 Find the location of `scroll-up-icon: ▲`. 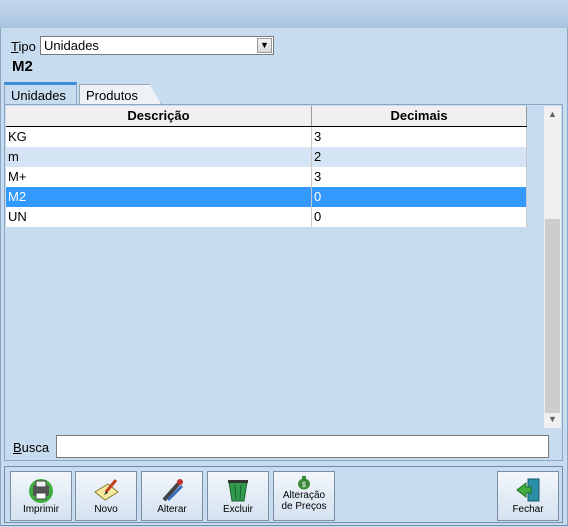

scroll-up-icon: ▲ is located at coordinates (552, 114).